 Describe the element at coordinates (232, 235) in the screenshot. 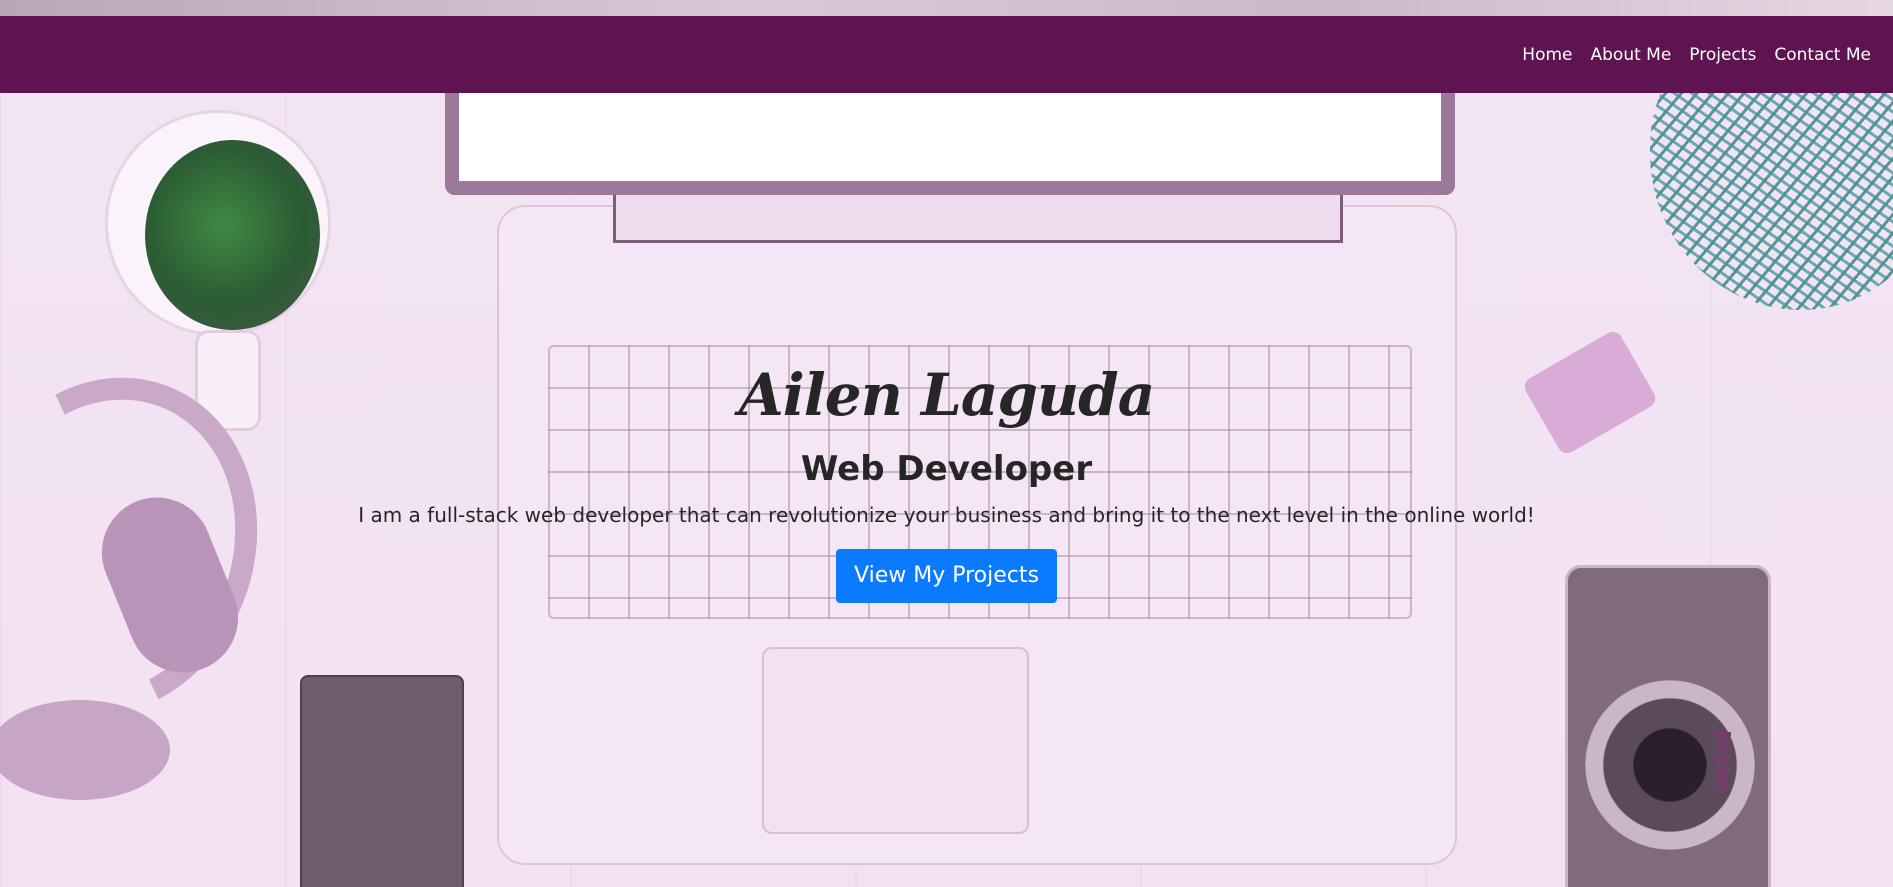

I see `coffee-liquid` at that location.